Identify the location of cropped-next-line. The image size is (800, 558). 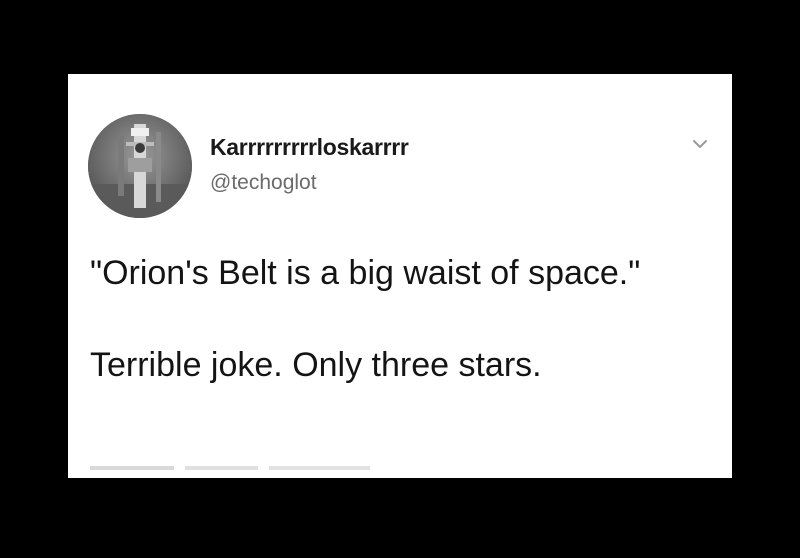
(230, 468).